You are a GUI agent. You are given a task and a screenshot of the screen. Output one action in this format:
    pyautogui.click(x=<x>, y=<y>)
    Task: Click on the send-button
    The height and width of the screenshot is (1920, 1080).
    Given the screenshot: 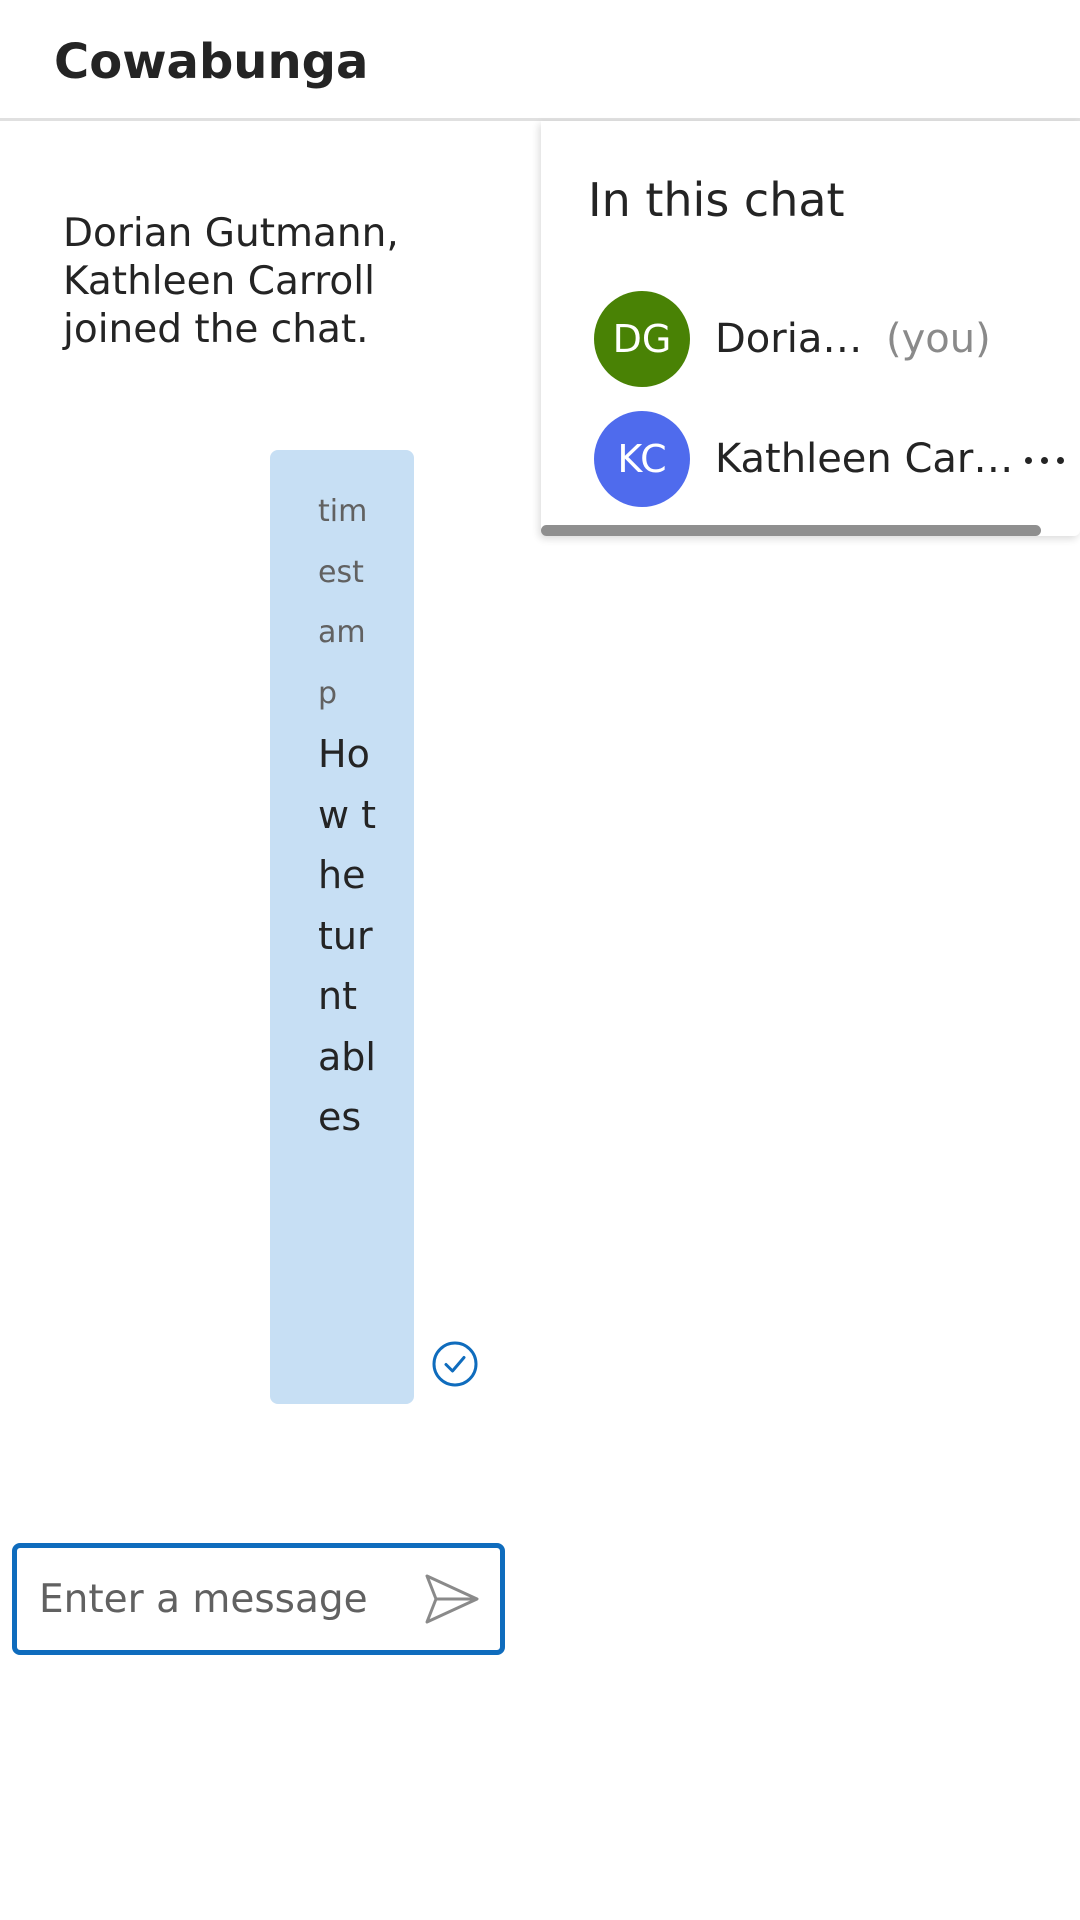 What is the action you would take?
    pyautogui.click(x=452, y=1599)
    